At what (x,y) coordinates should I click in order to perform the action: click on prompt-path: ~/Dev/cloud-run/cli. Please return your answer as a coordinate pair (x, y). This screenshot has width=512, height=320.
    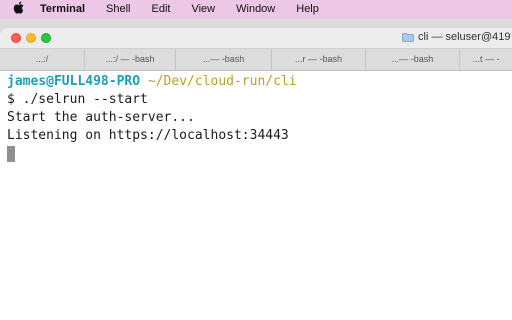
    Looking at the image, I should click on (222, 81).